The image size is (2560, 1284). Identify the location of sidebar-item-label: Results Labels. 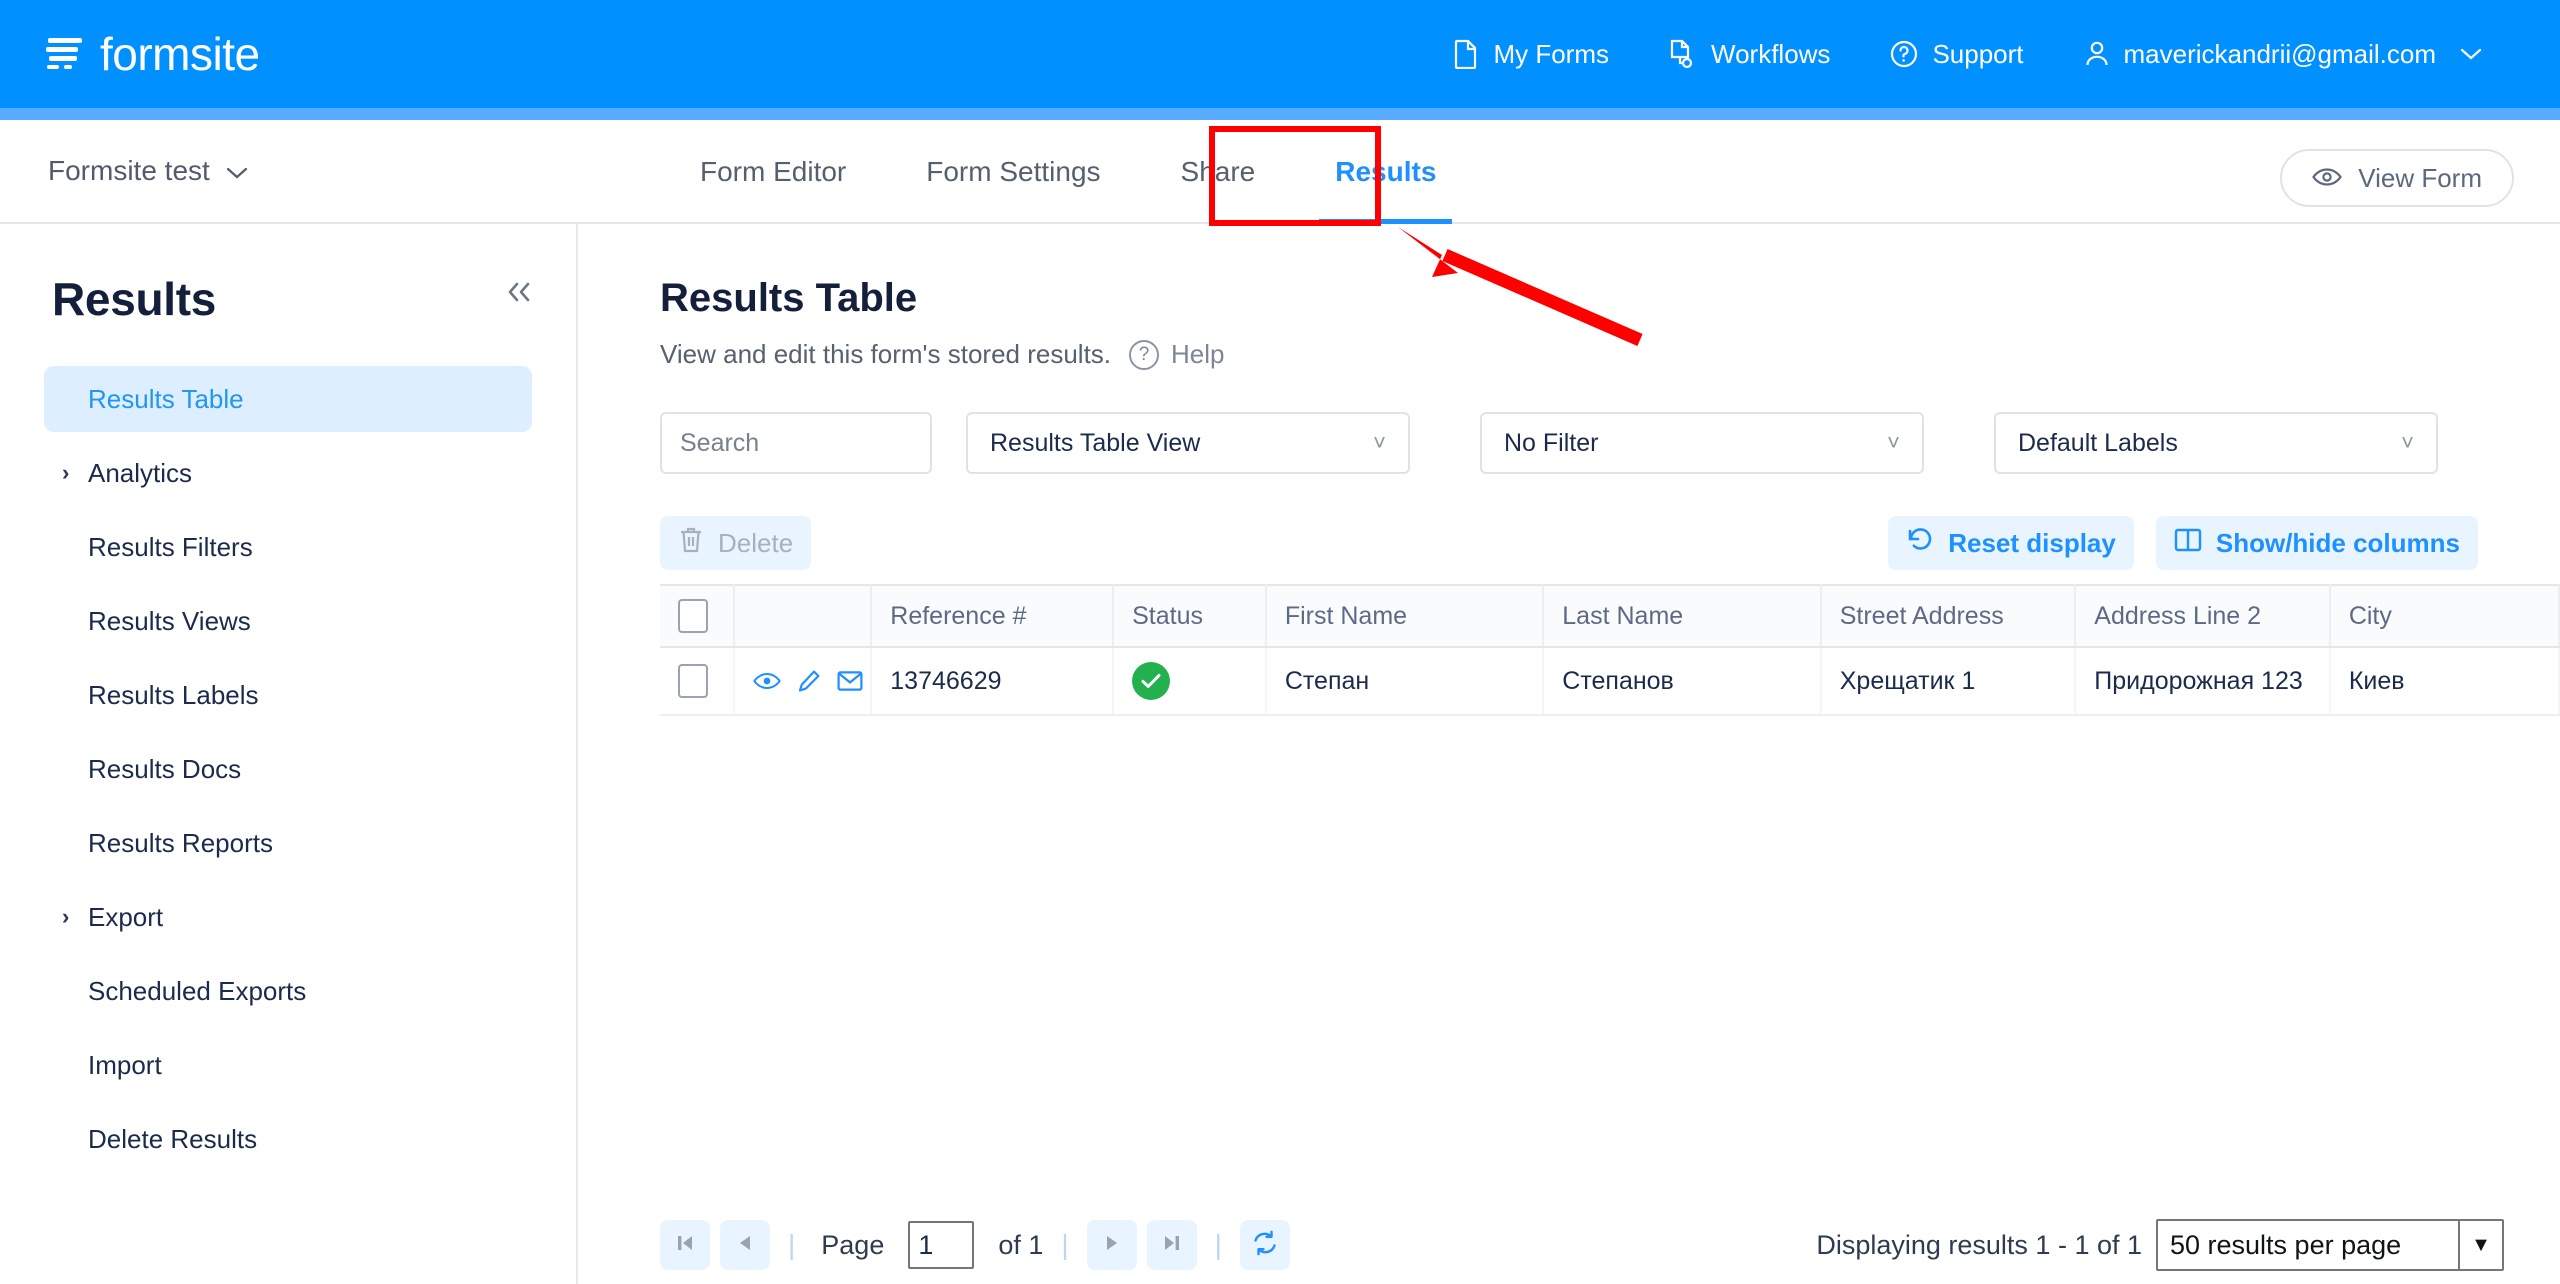
(173, 694).